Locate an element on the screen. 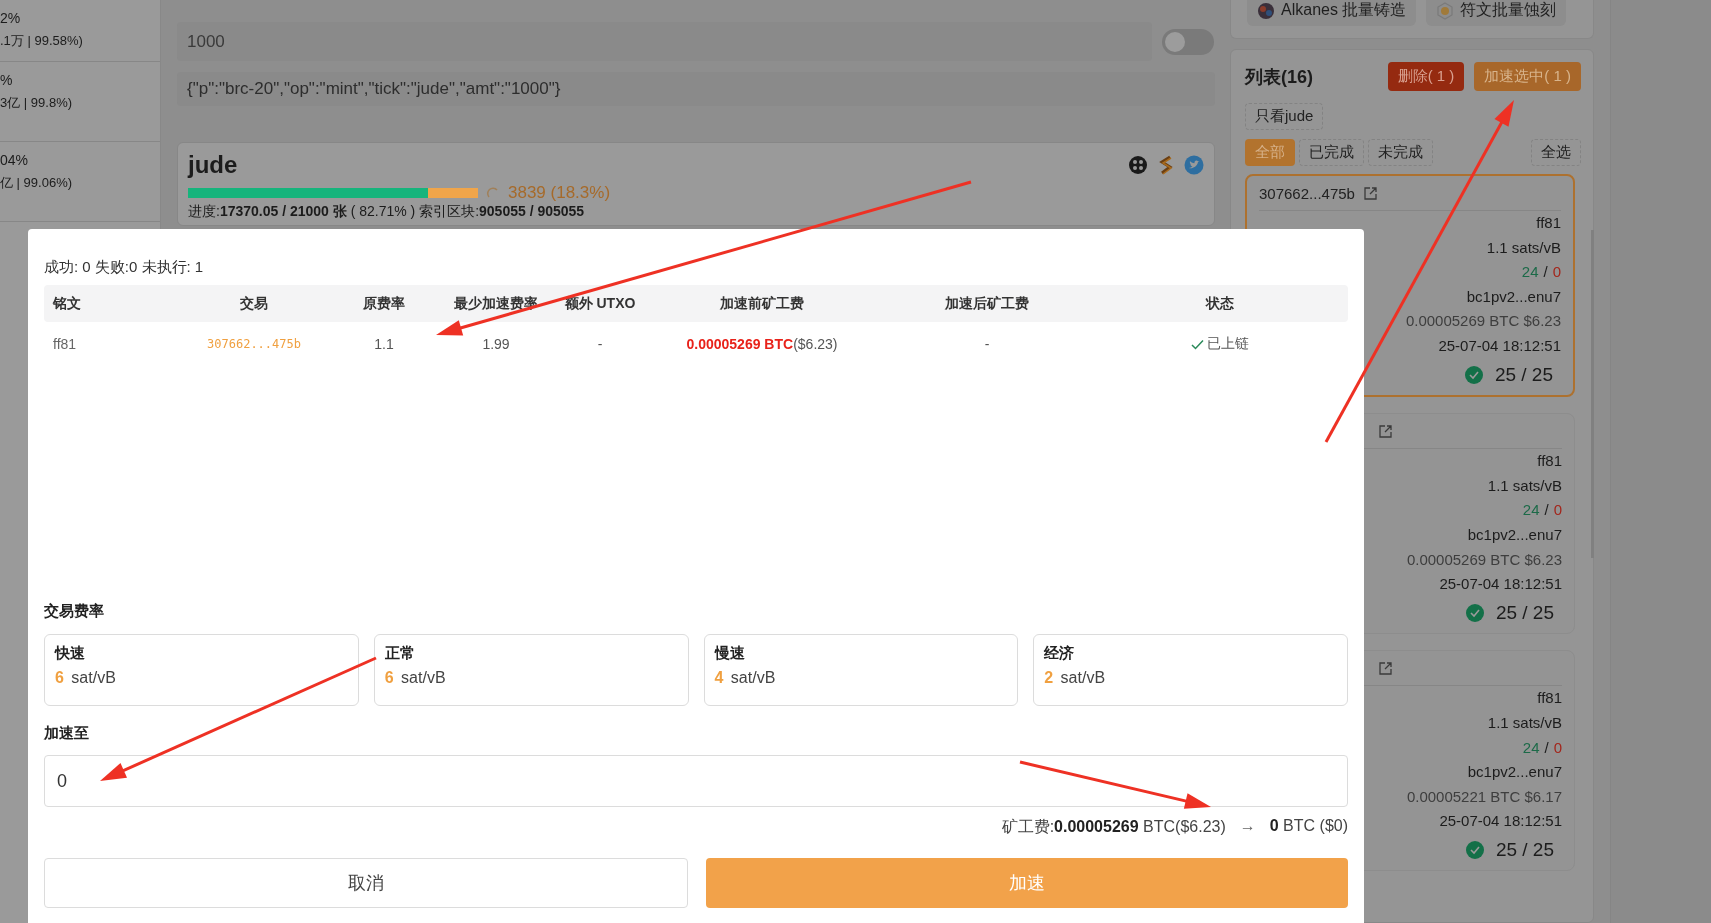 The width and height of the screenshot is (1711, 923). fee-option: 经济 2 sat/vB is located at coordinates (1190, 670).